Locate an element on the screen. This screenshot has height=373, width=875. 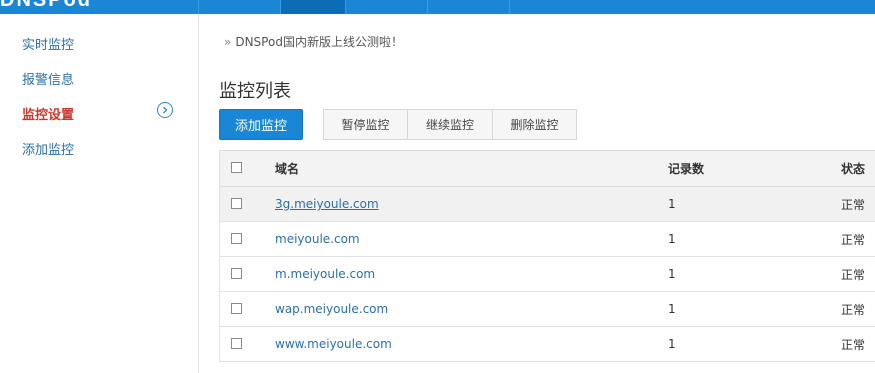
column-header-domain: 域名 is located at coordinates (287, 169).